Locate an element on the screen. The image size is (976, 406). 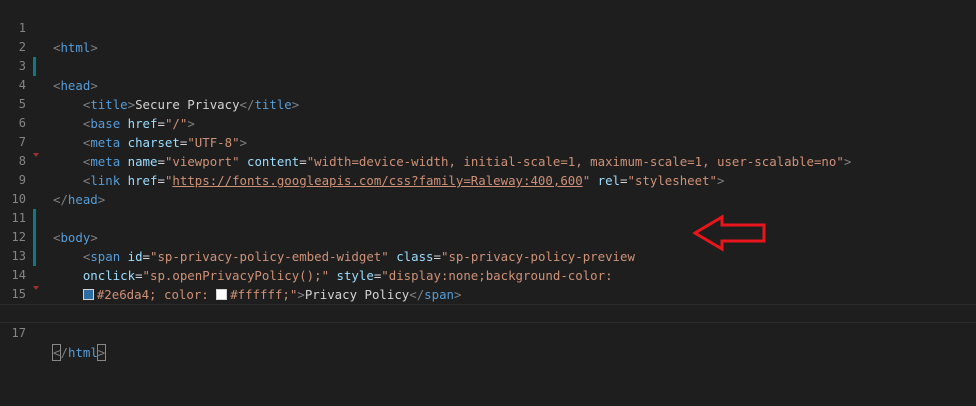
code-line: 5 <base href="/"> is located at coordinates (488, 103).